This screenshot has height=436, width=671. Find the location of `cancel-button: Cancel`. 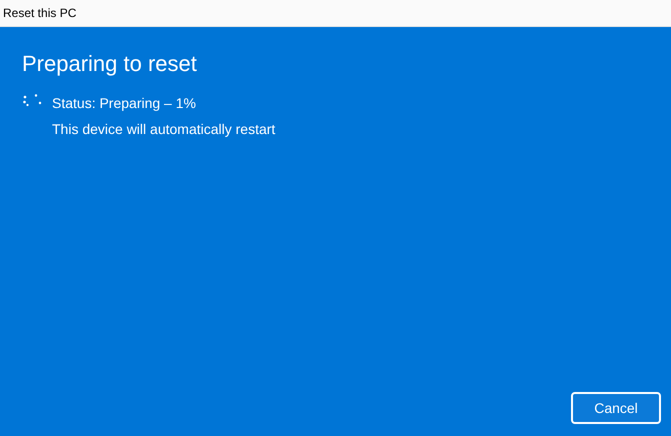

cancel-button: Cancel is located at coordinates (616, 408).